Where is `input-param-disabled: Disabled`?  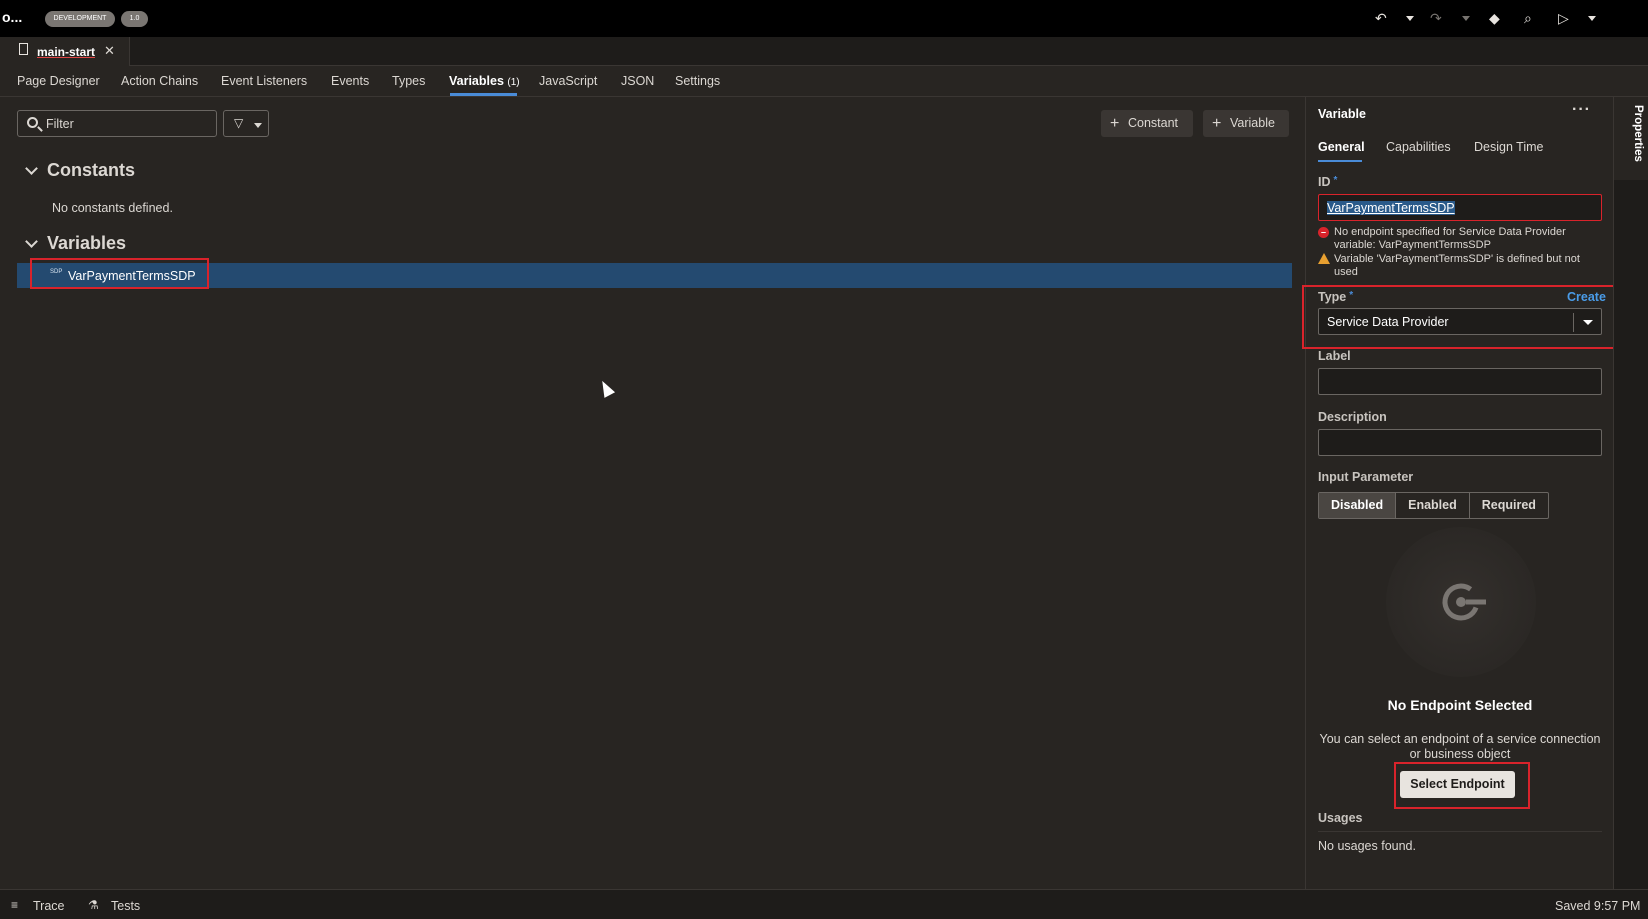 input-param-disabled: Disabled is located at coordinates (1358, 505).